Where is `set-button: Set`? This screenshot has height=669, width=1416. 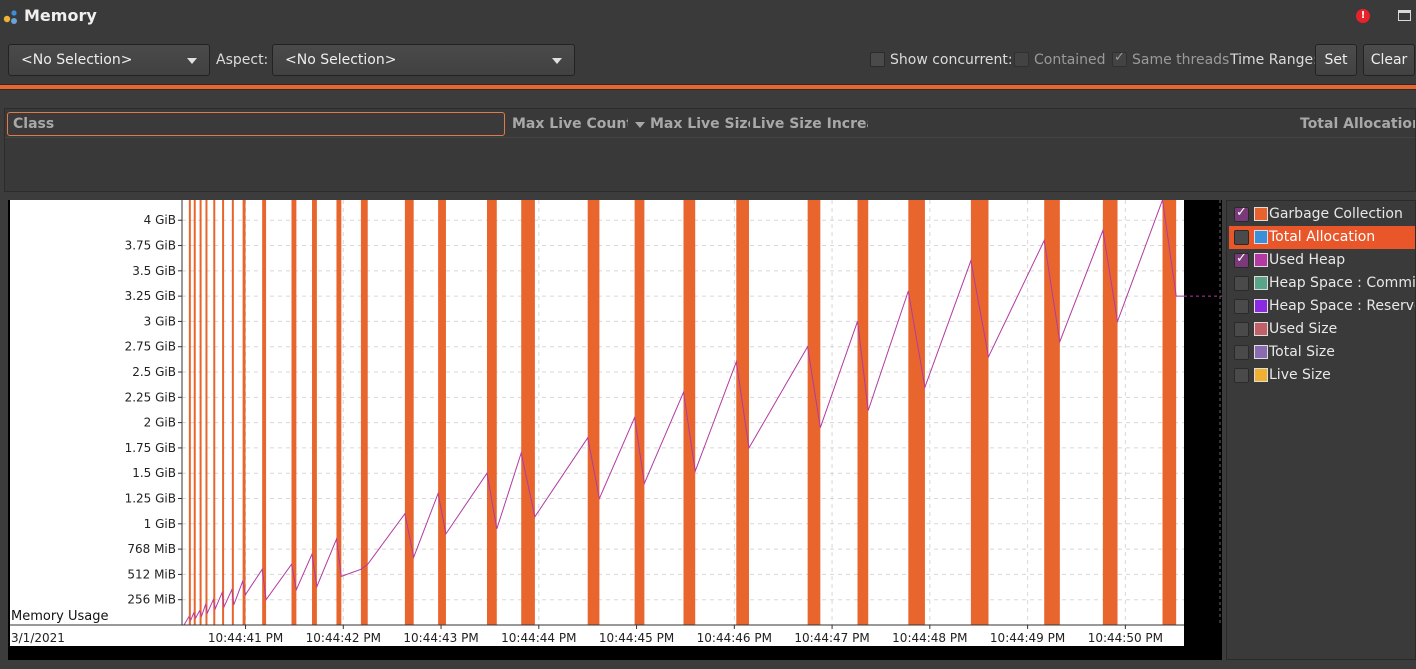
set-button: Set is located at coordinates (1336, 60).